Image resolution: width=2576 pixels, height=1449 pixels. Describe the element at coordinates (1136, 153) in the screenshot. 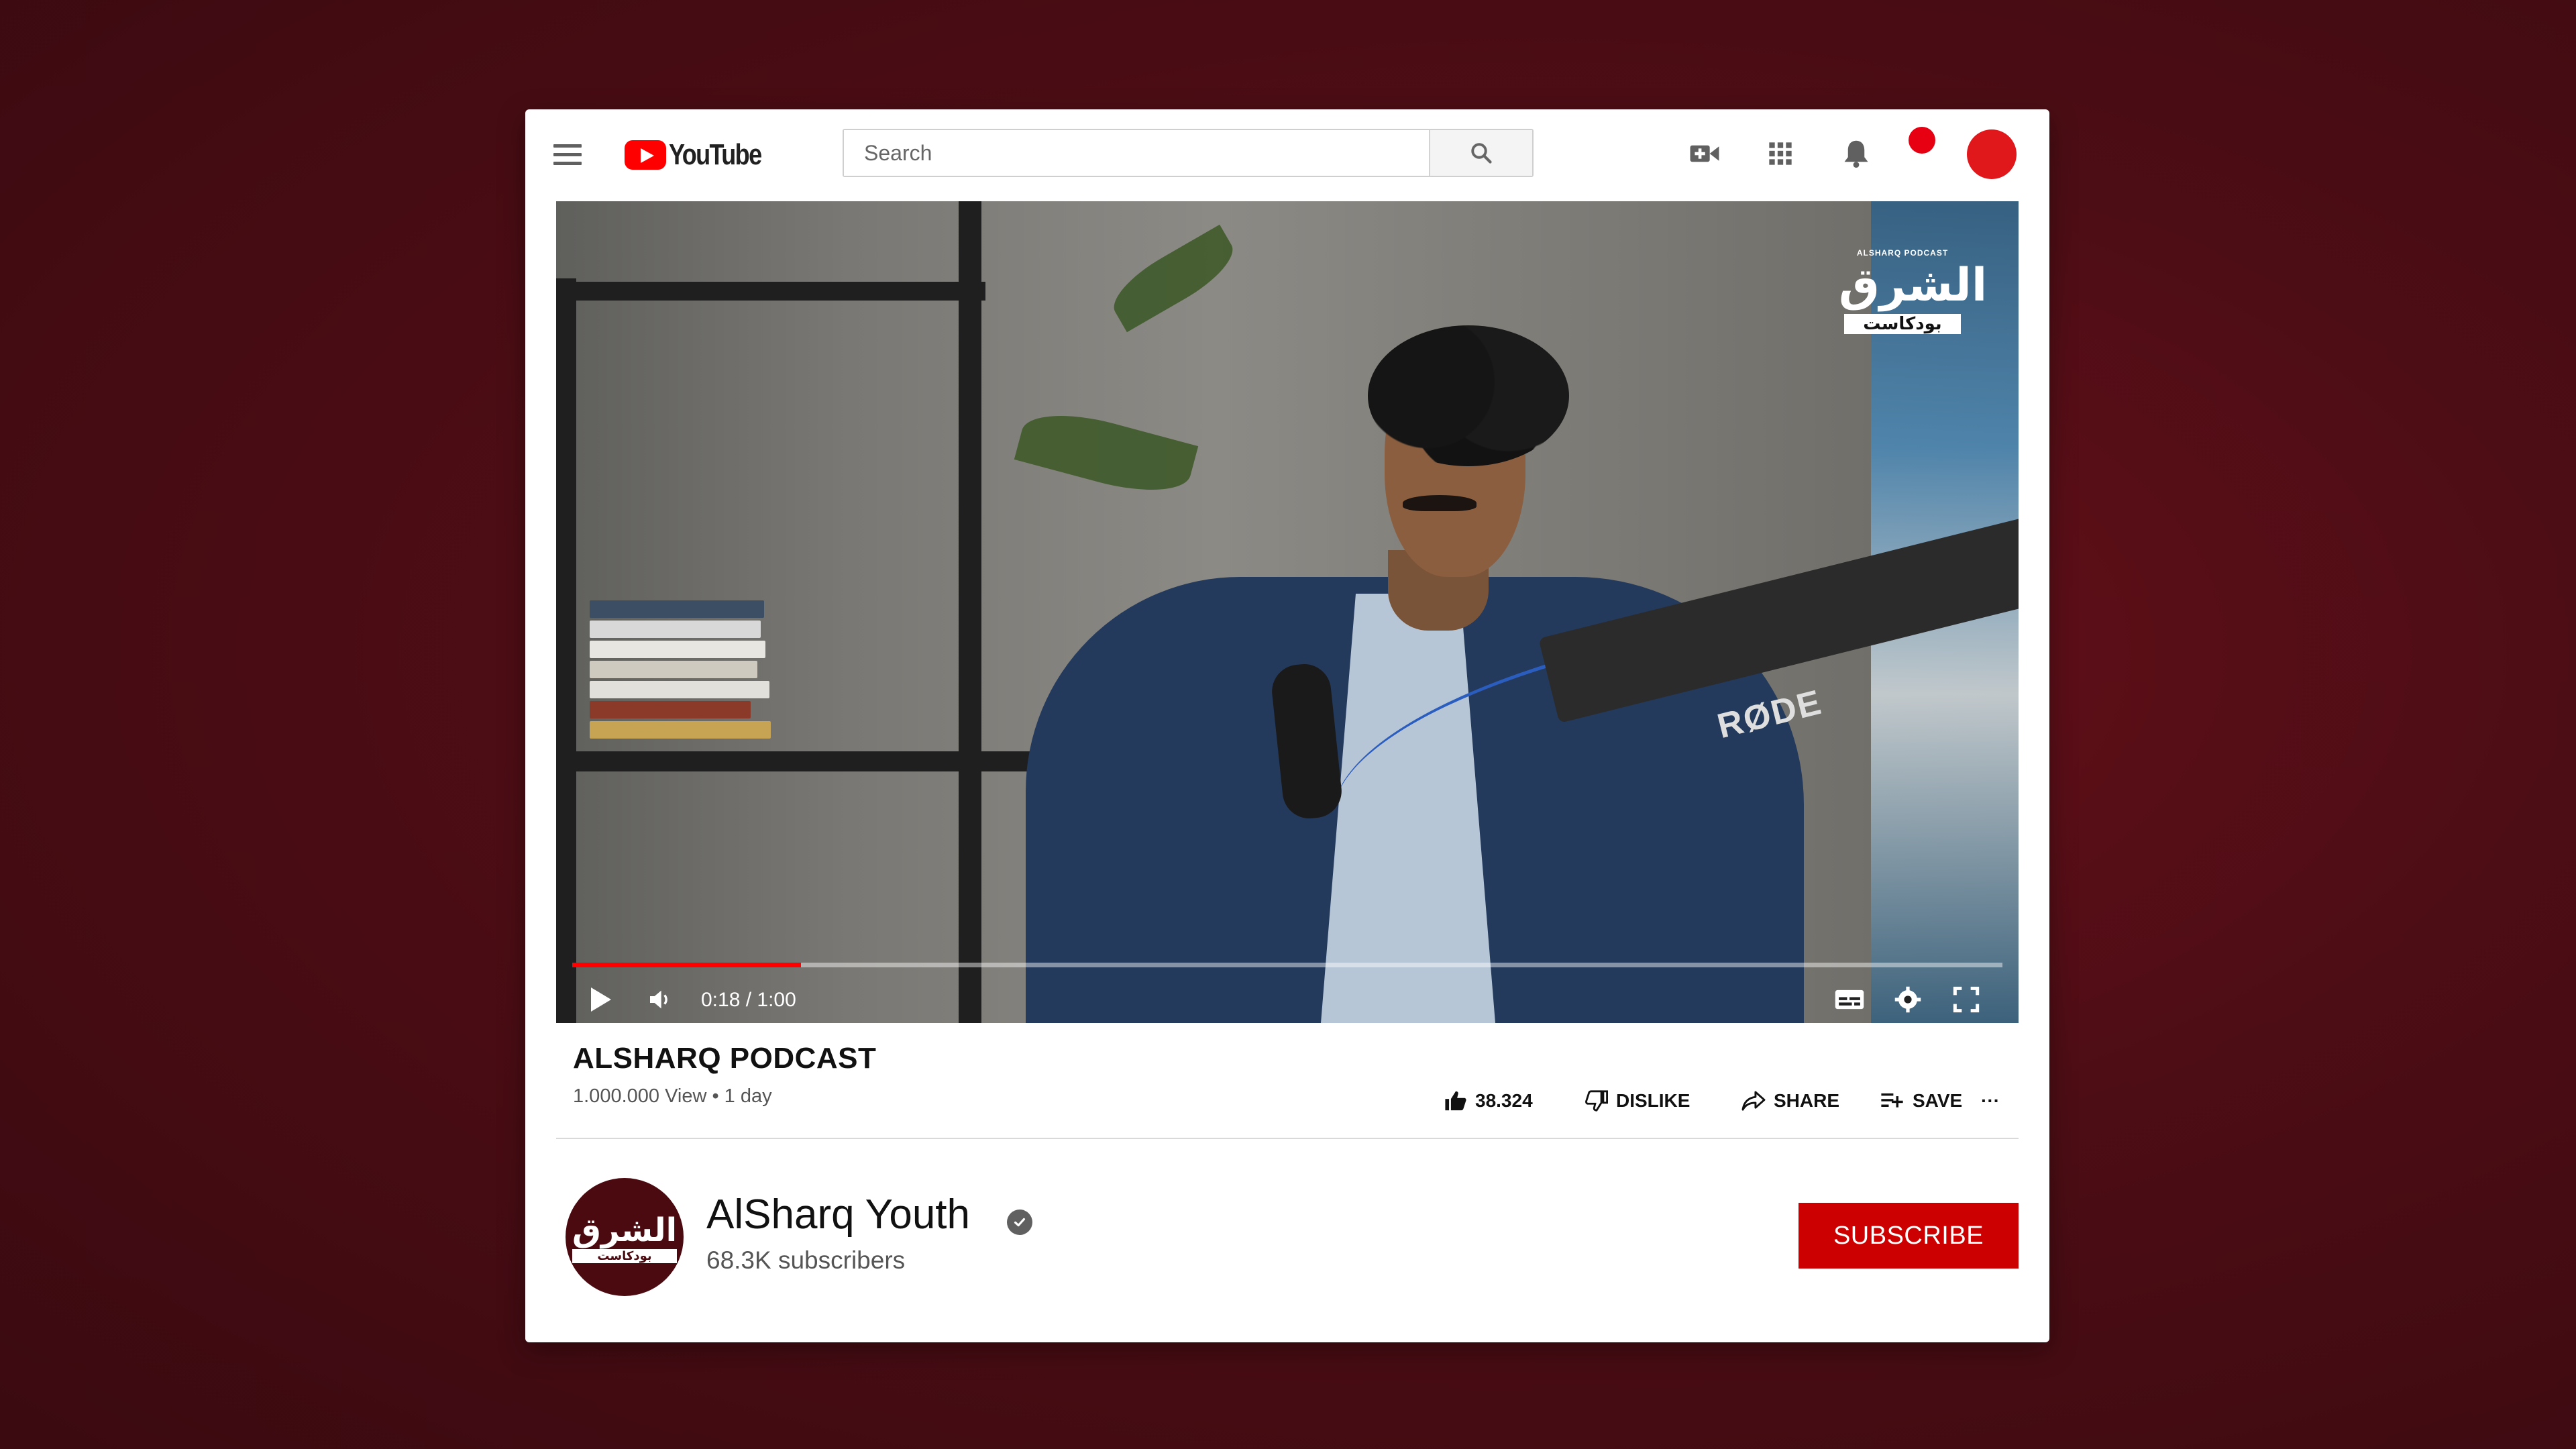

I see `search-input` at that location.